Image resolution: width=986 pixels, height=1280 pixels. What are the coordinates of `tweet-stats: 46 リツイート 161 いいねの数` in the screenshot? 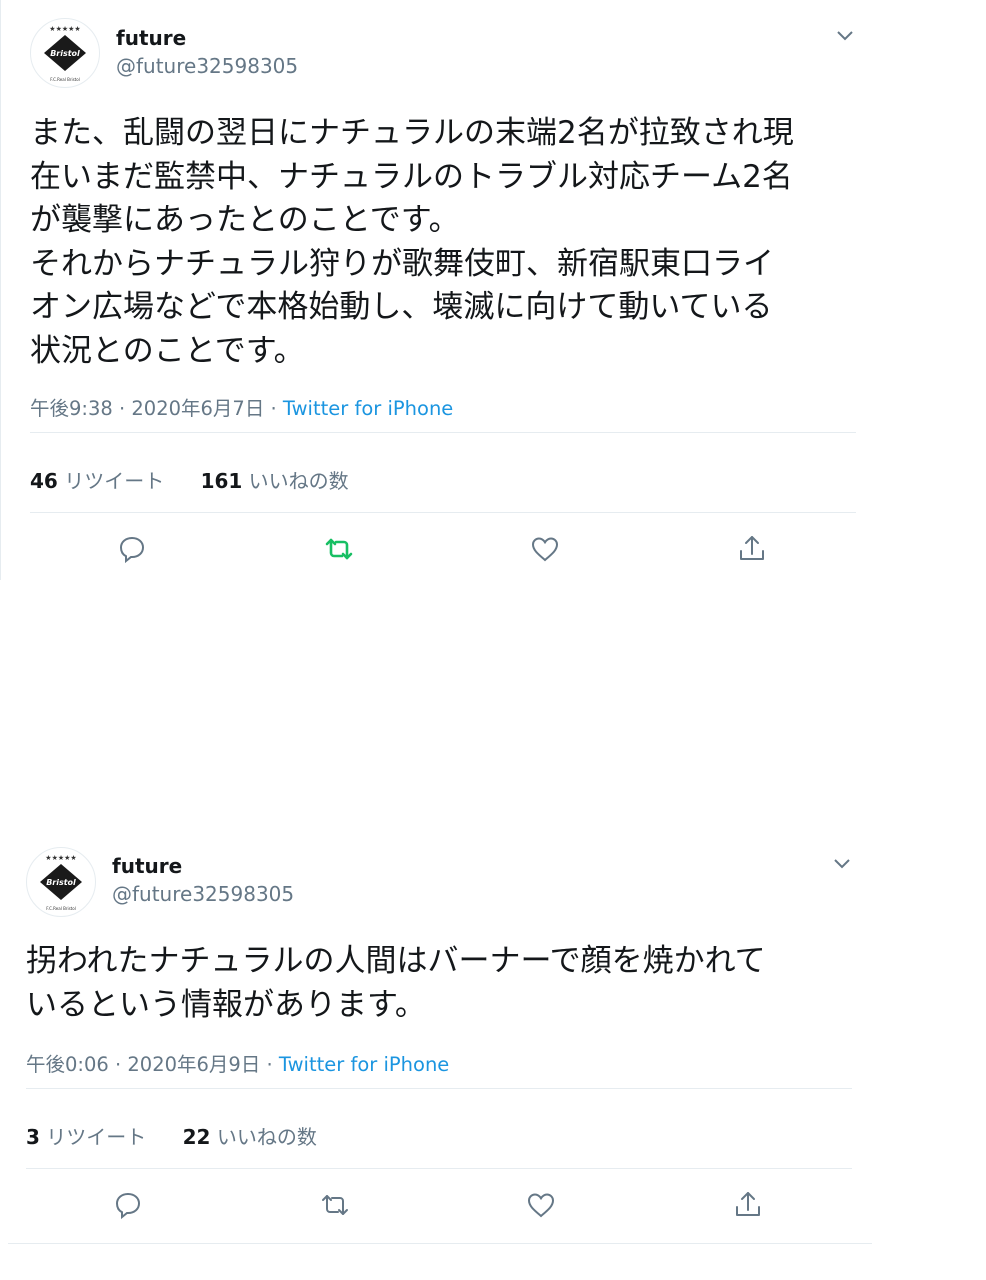 It's located at (204, 479).